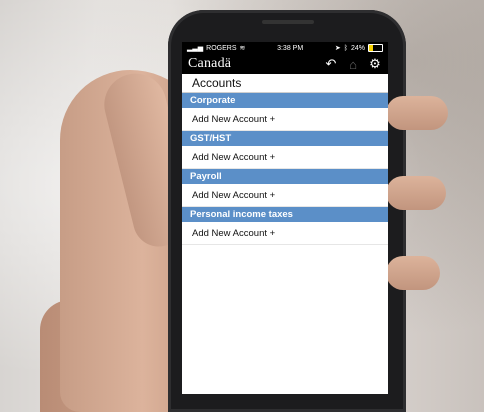 The height and width of the screenshot is (412, 484). What do you see at coordinates (285, 214) in the screenshot?
I see `section-header: Personal income taxes` at bounding box center [285, 214].